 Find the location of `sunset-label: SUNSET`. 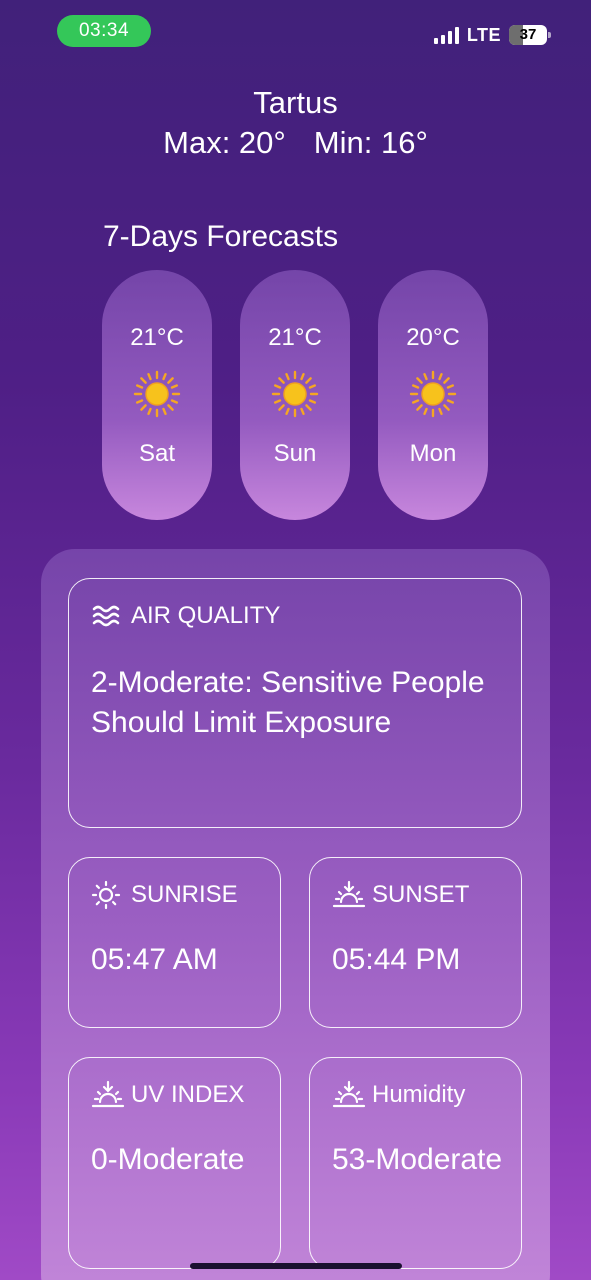

sunset-label: SUNSET is located at coordinates (421, 894).